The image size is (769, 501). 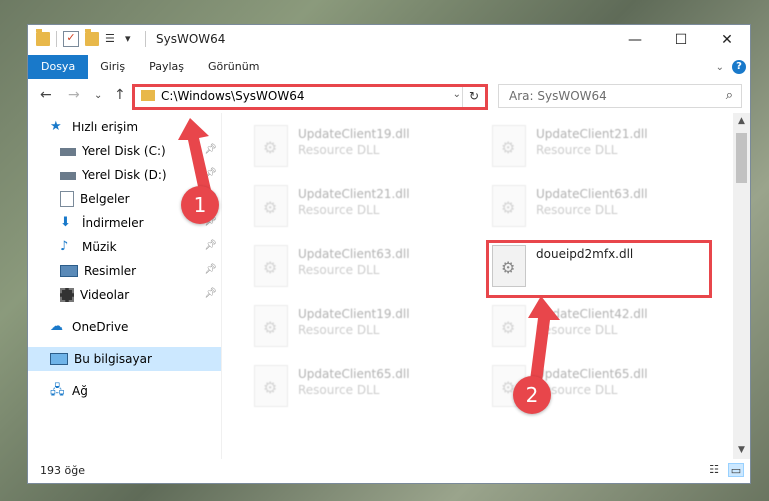 I want to click on sidebar-item-local-disk-c: Yerel Disk (C:) 📌︎, so click(x=124, y=151).